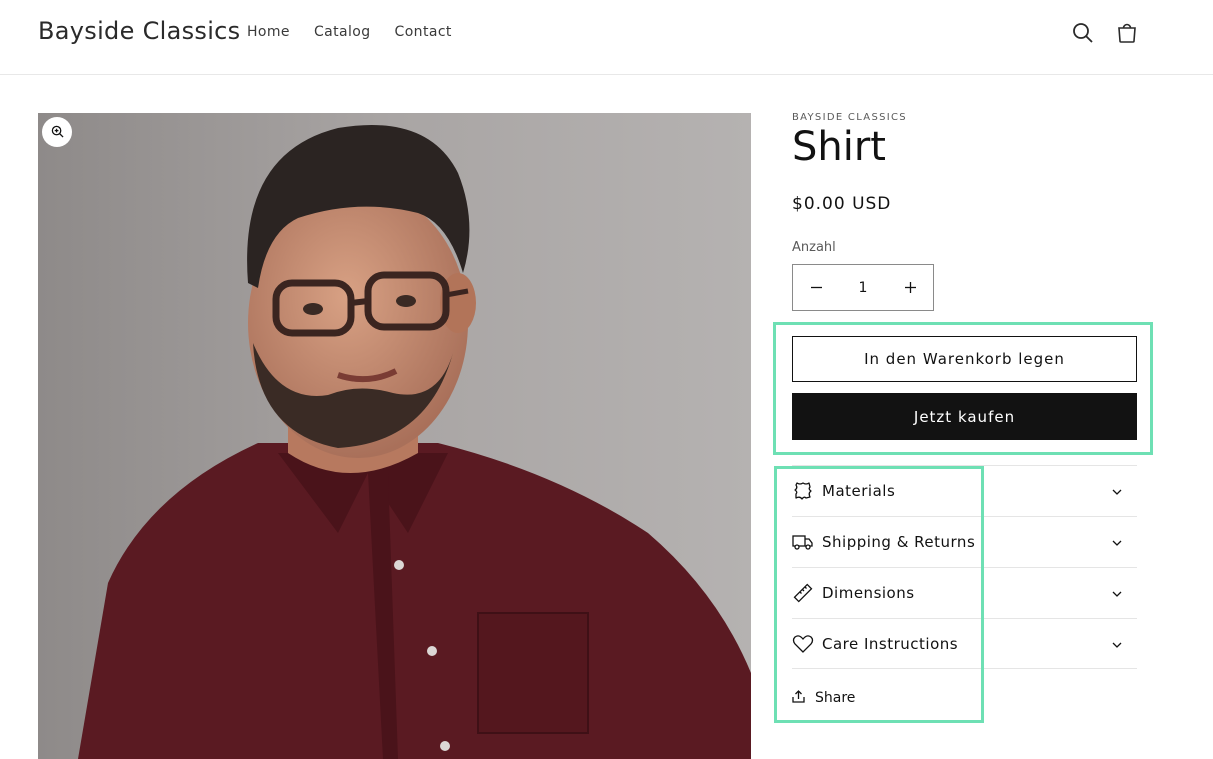 This screenshot has width=1213, height=759. Describe the element at coordinates (814, 247) in the screenshot. I see `quantity-label: Anzahl` at that location.